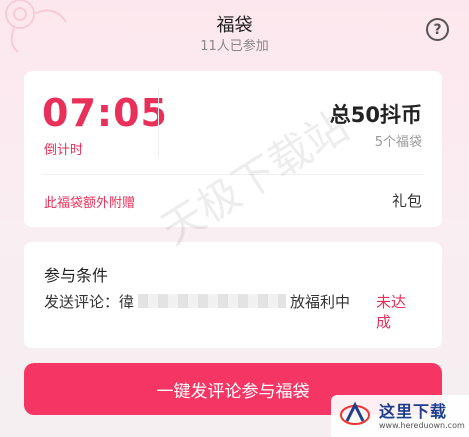 This screenshot has height=437, width=469. What do you see at coordinates (437, 29) in the screenshot?
I see `help-circle-icon: ?` at bounding box center [437, 29].